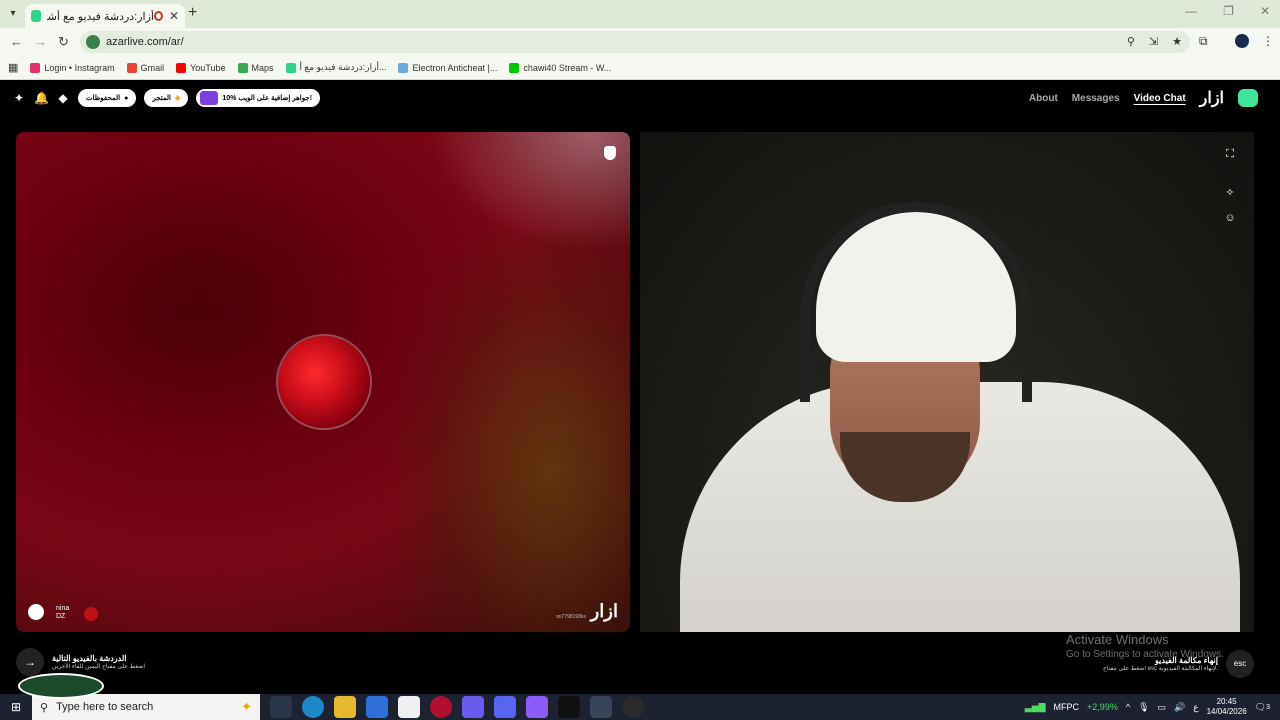 This screenshot has height=720, width=1280. What do you see at coordinates (1242, 41) in the screenshot?
I see `profile-avatar` at bounding box center [1242, 41].